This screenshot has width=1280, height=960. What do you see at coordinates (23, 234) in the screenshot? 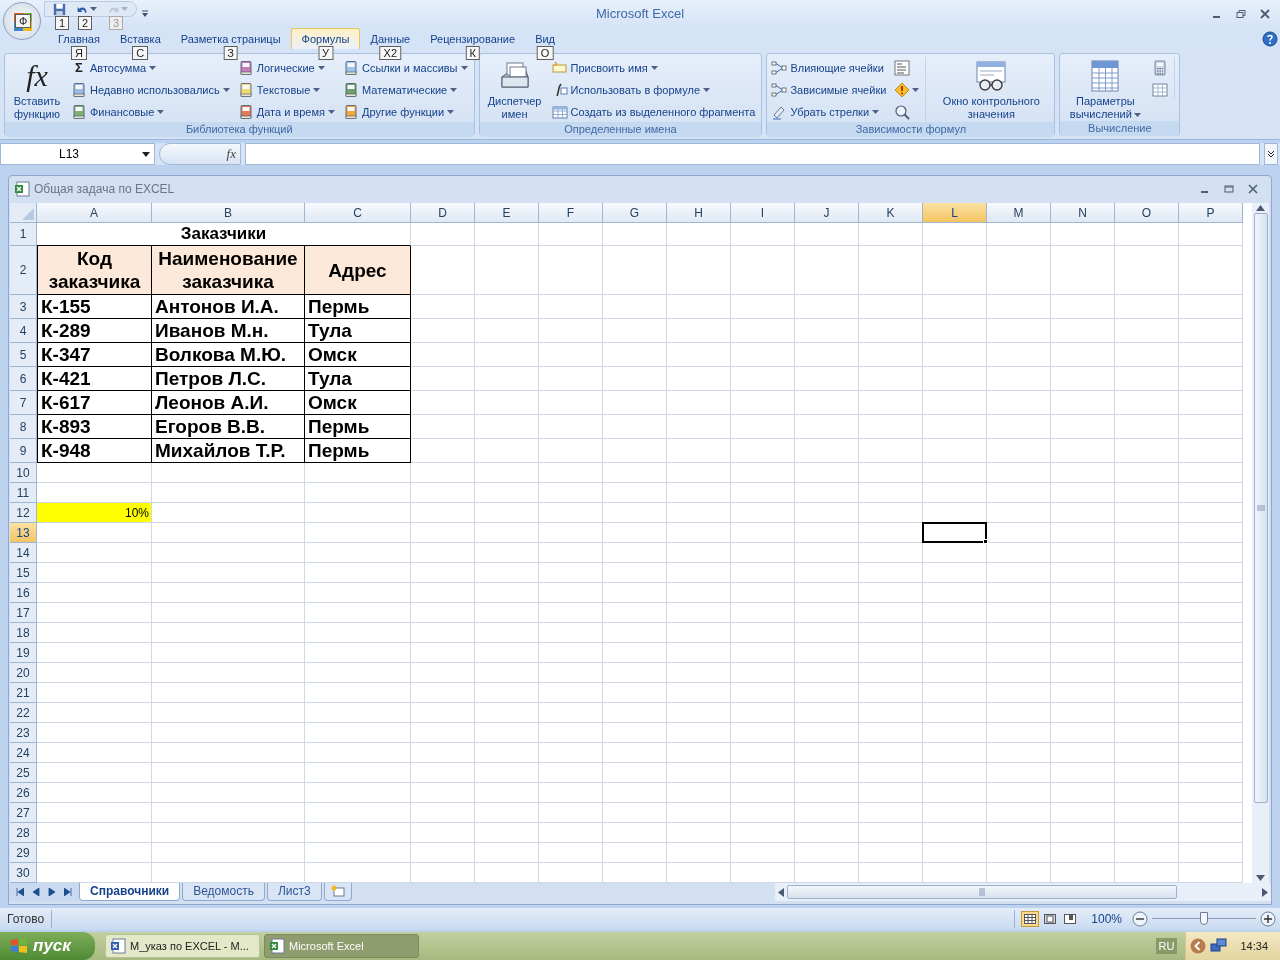
I see `row-header: 1` at bounding box center [23, 234].